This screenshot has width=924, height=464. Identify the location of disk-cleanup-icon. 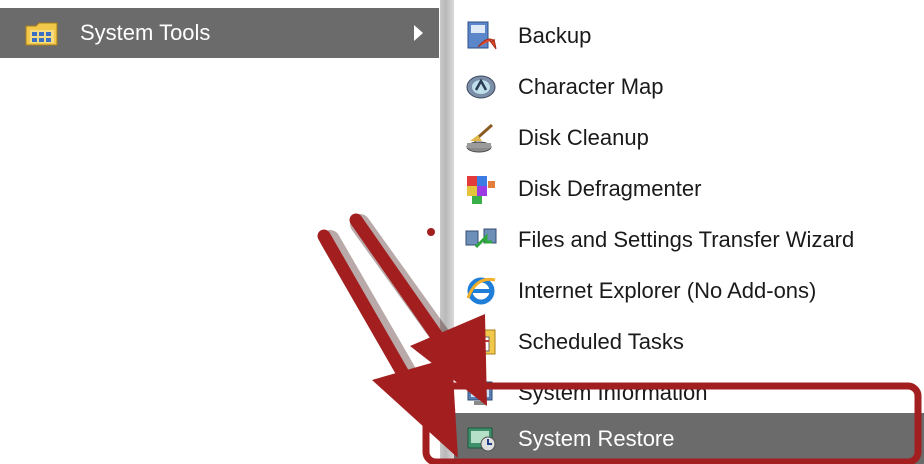
(481, 138).